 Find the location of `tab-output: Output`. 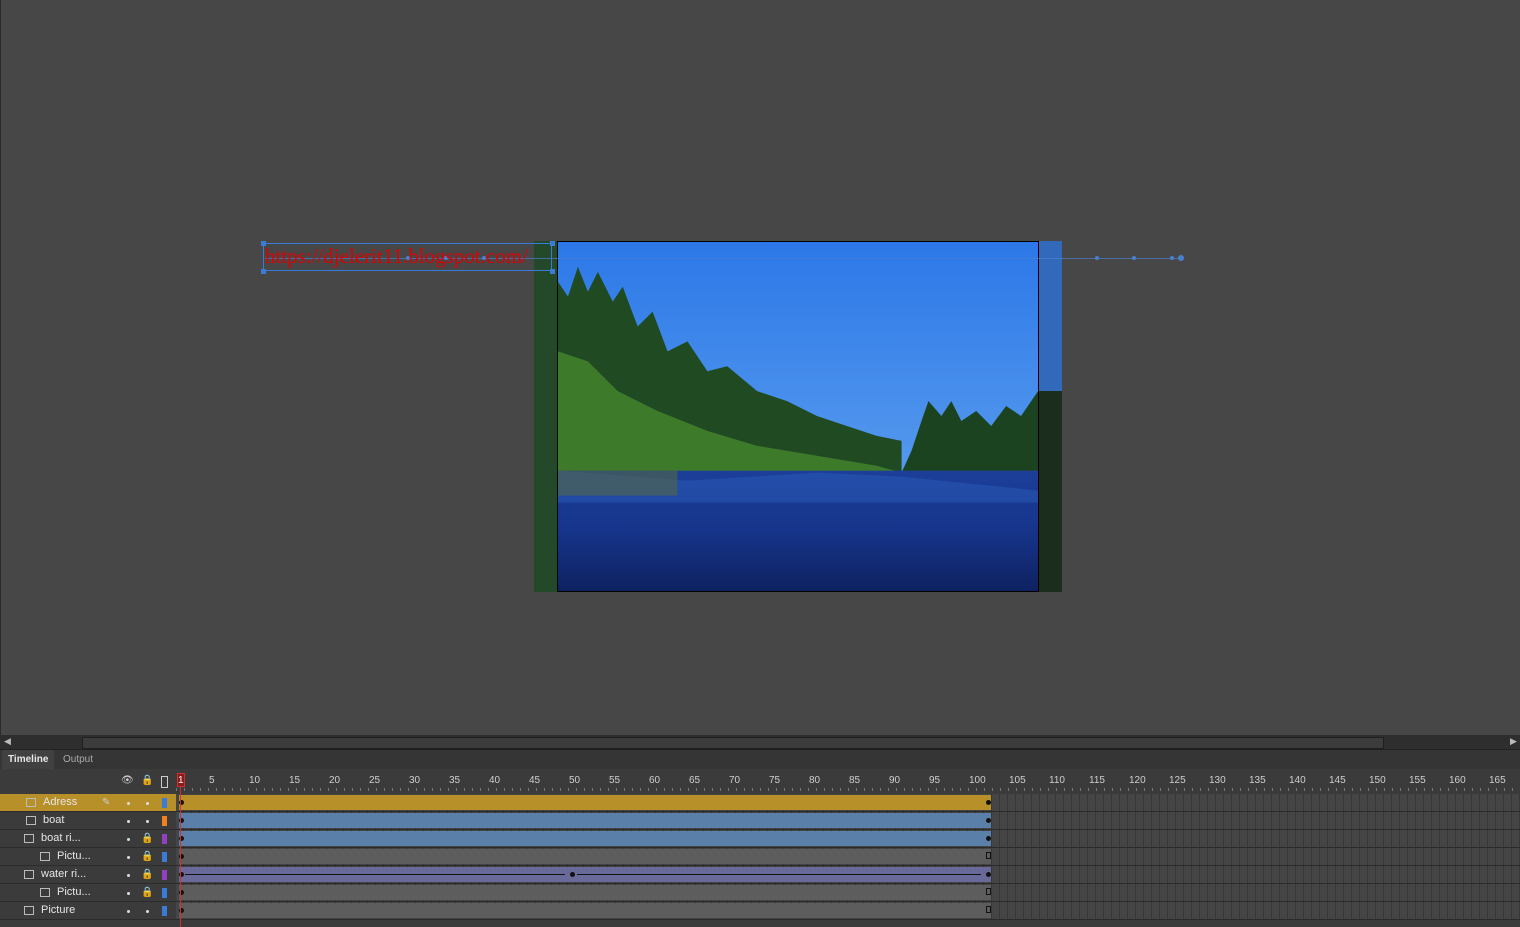

tab-output: Output is located at coordinates (78, 760).